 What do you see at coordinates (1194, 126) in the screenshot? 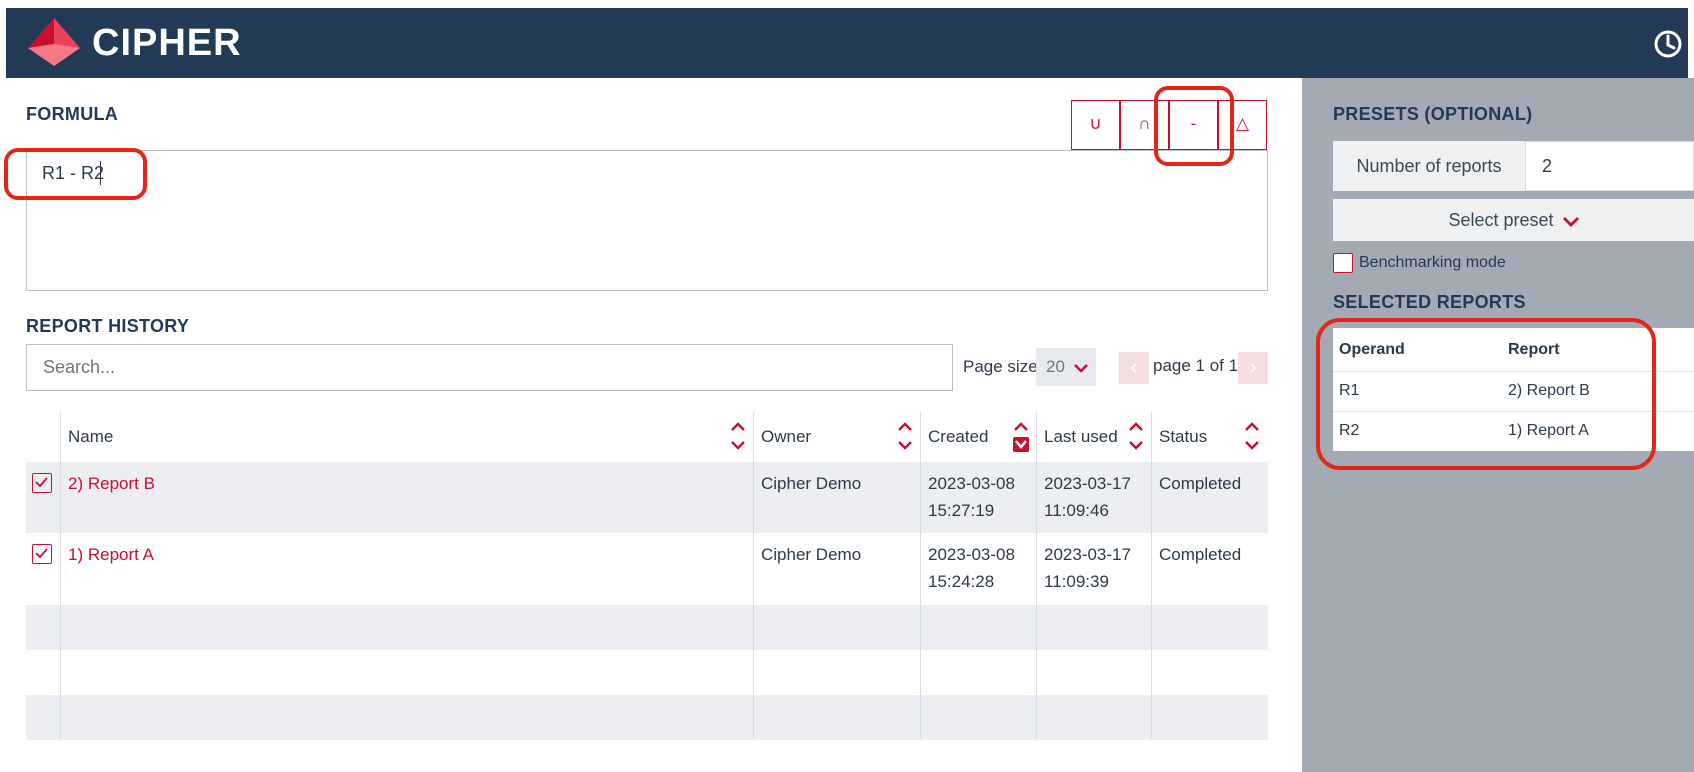
I see `difference-button-highlight` at bounding box center [1194, 126].